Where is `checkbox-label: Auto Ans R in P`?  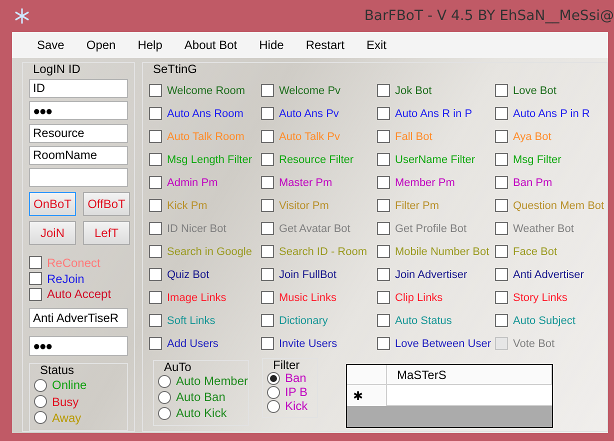 checkbox-label: Auto Ans R in P is located at coordinates (433, 114).